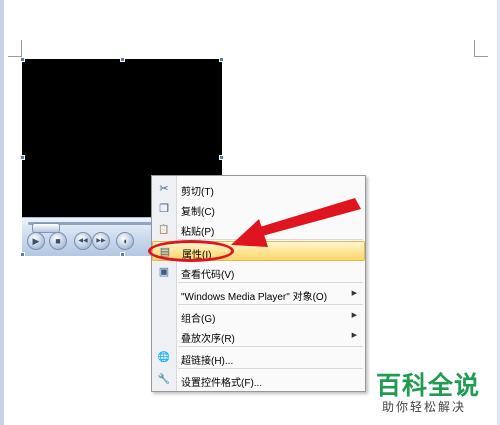 This screenshot has width=500, height=425. Describe the element at coordinates (164, 229) in the screenshot. I see `paste-icon: 📋` at that location.